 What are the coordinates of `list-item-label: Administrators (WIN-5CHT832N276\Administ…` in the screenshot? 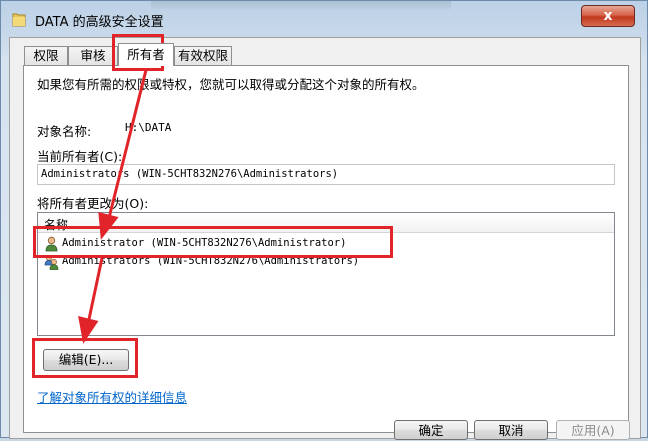 It's located at (211, 261).